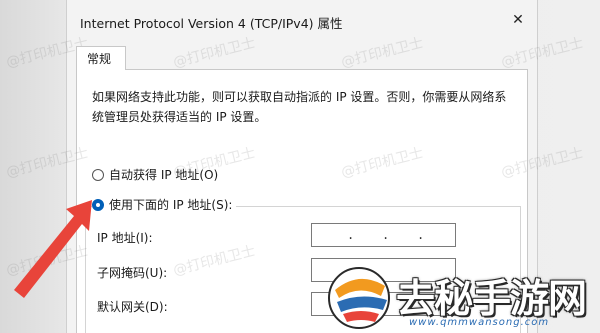  I want to click on radio-auto-ip: 自动获得 IP 地址(O), so click(155, 174).